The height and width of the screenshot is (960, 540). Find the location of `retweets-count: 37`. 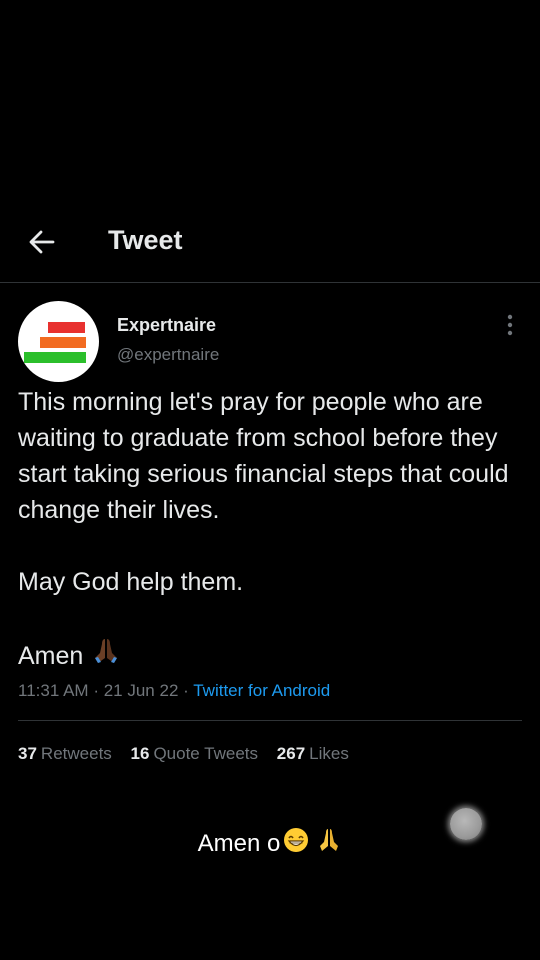

retweets-count: 37 is located at coordinates (27, 753).